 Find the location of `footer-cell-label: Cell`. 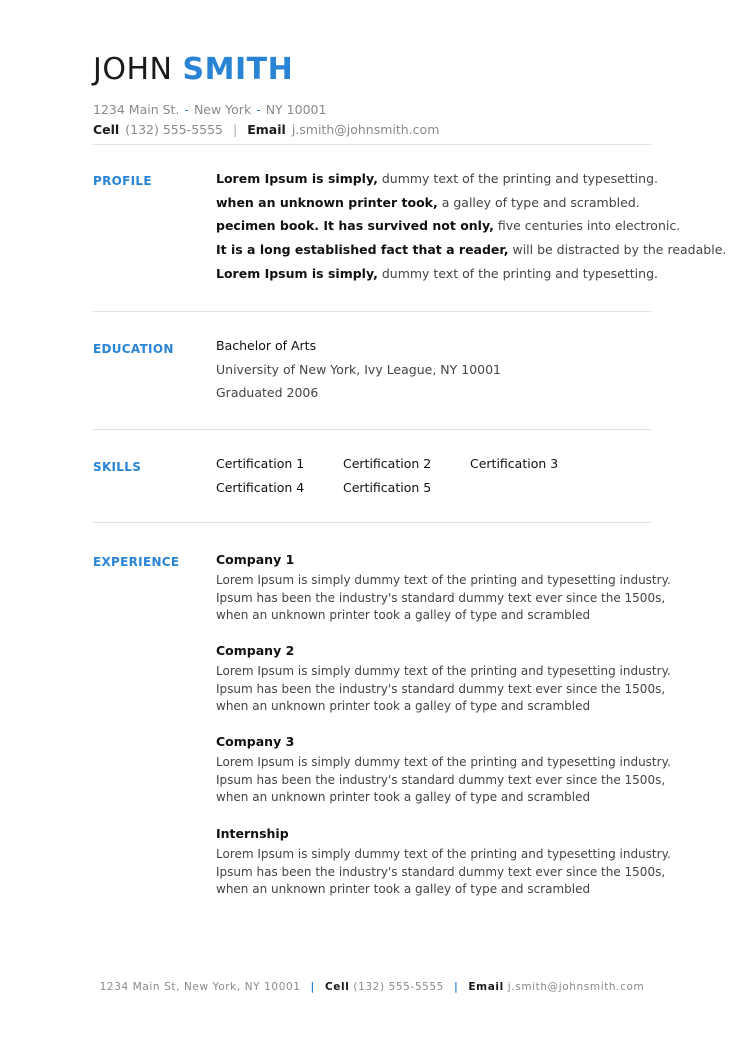

footer-cell-label: Cell is located at coordinates (337, 987).